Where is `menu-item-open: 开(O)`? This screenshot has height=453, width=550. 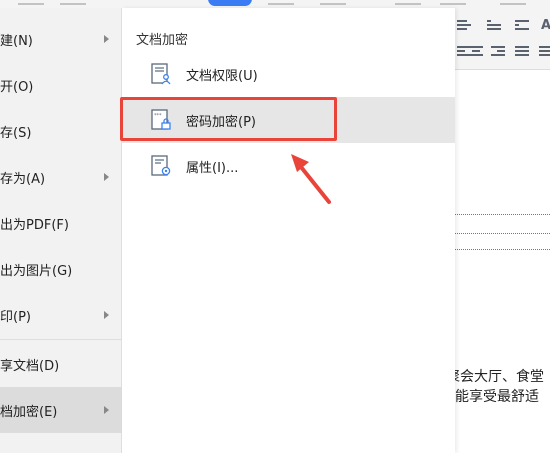
menu-item-open: 开(O) is located at coordinates (61, 85).